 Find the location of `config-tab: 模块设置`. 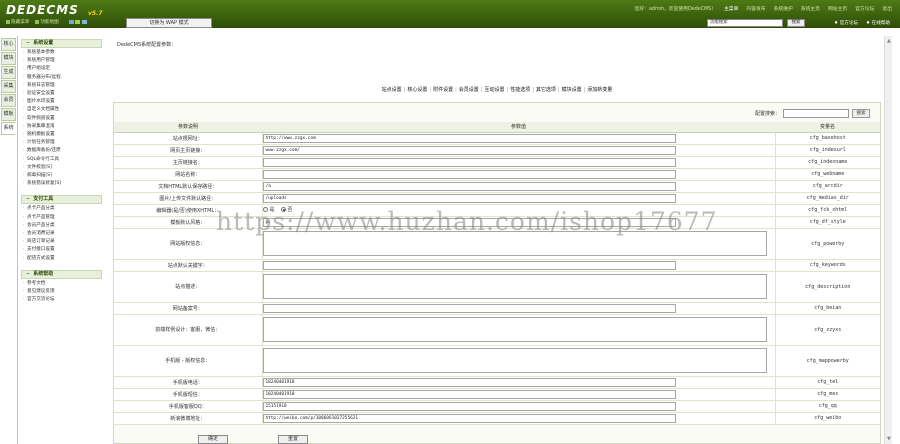

config-tab: 模块设置 is located at coordinates (572, 90).